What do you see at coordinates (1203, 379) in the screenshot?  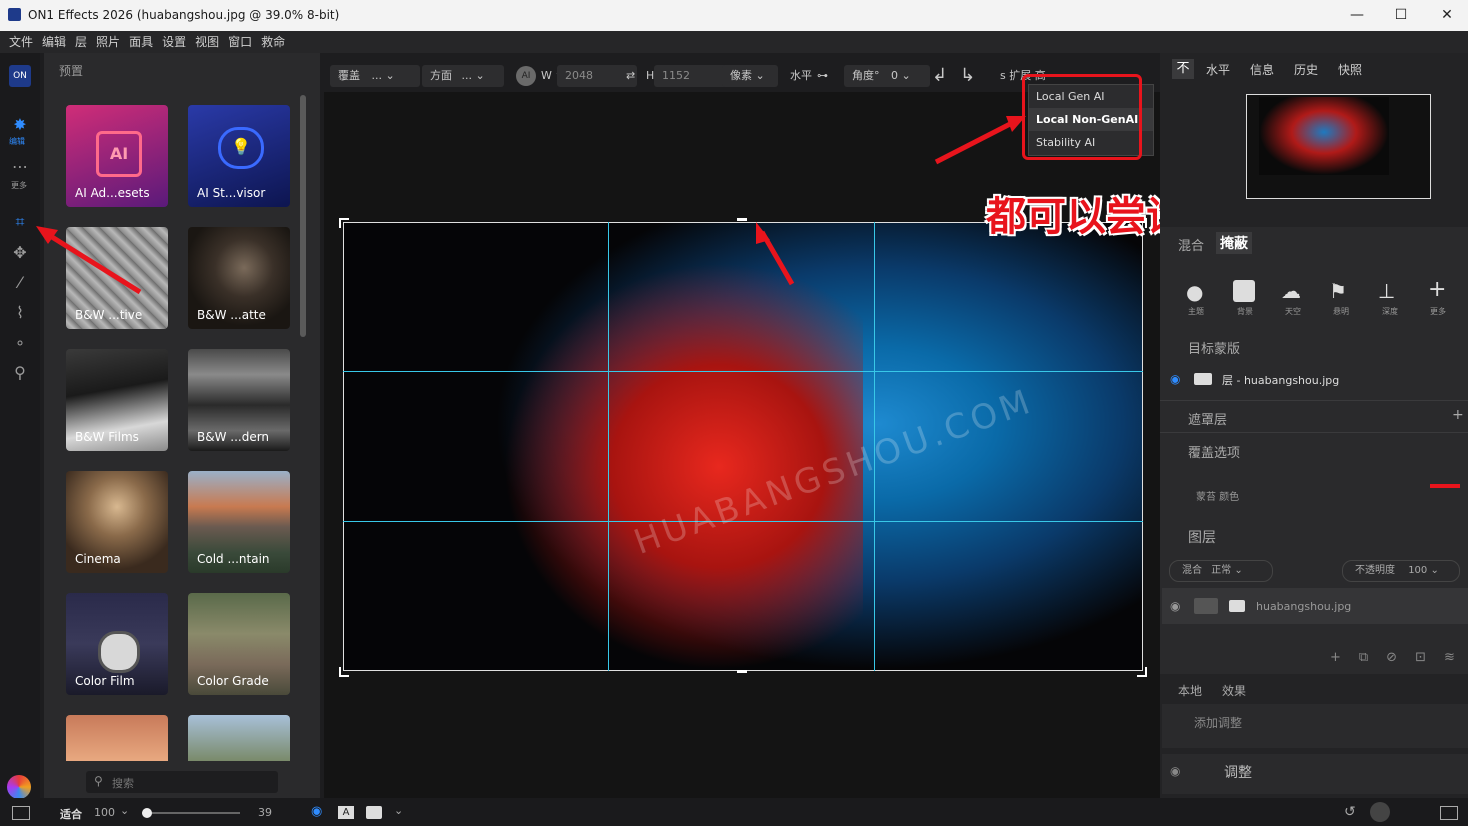 I see `layer-mask-icon` at bounding box center [1203, 379].